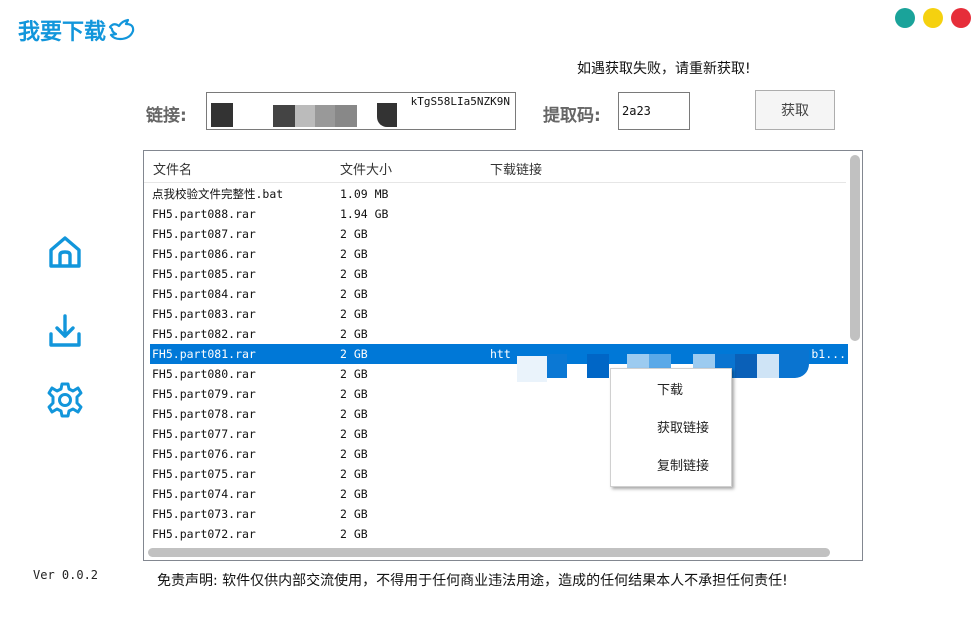 Image resolution: width=971 pixels, height=626 pixels. I want to click on link-label: 链接:, so click(166, 116).